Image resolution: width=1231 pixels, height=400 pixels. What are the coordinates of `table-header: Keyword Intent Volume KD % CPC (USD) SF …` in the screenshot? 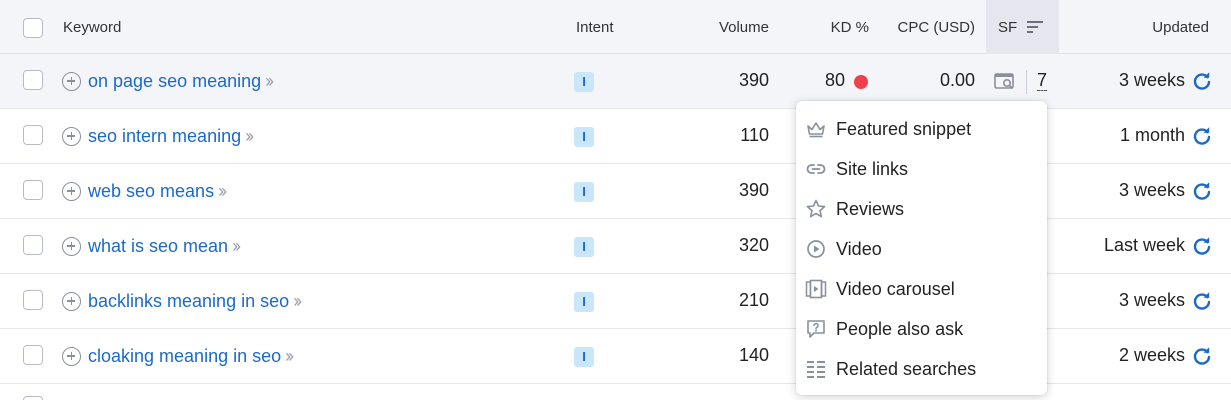 It's located at (615, 27).